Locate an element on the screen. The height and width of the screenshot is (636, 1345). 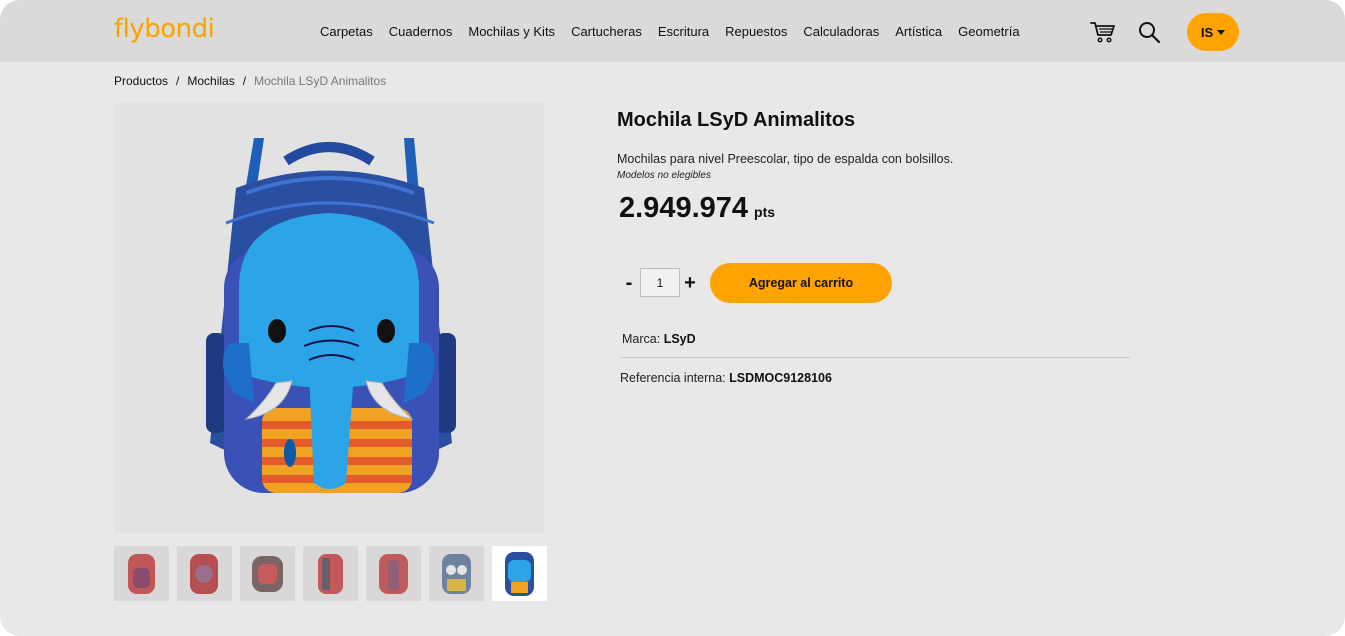
cart-icon is located at coordinates (1103, 32).